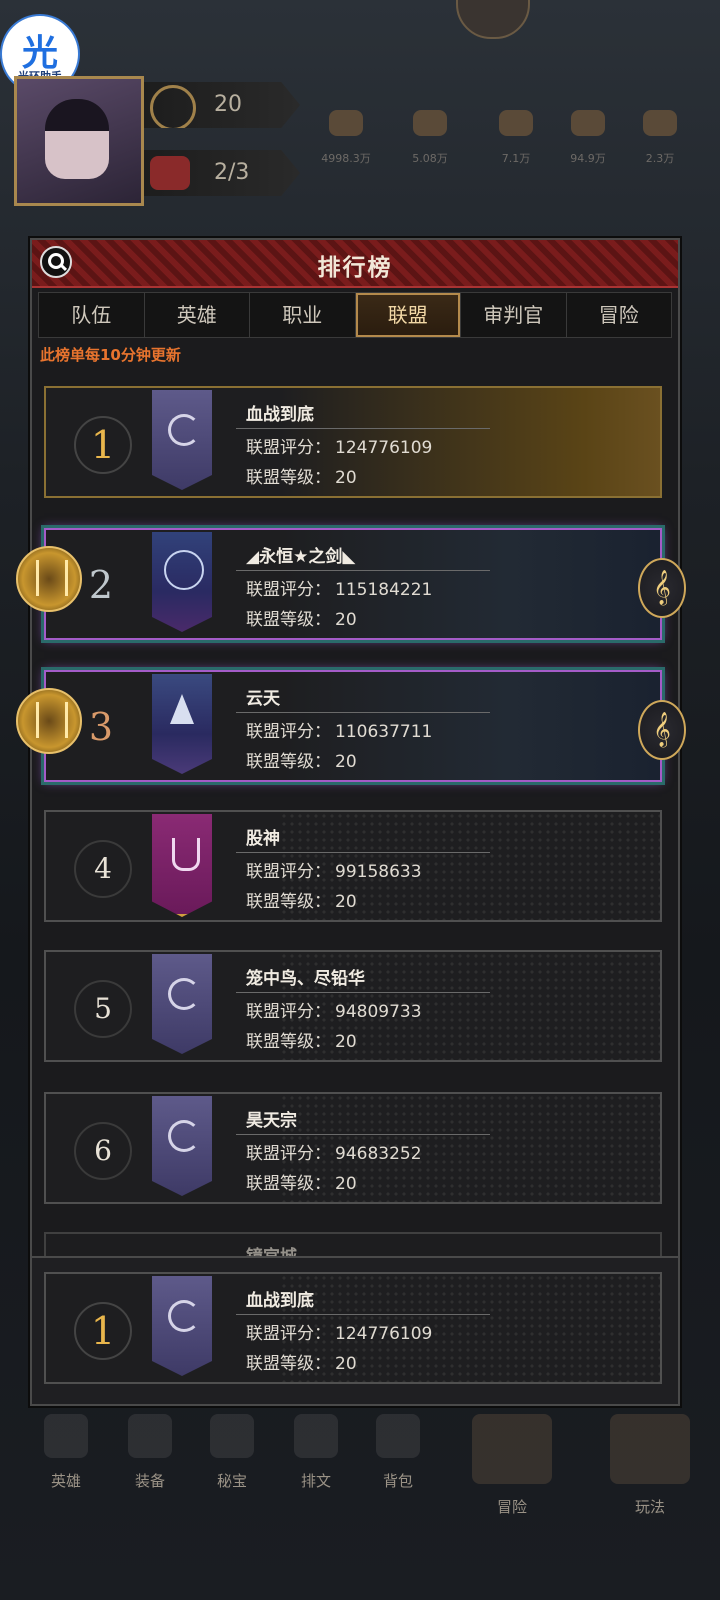 The height and width of the screenshot is (1600, 720). I want to click on alliance-name: 股神, so click(263, 839).